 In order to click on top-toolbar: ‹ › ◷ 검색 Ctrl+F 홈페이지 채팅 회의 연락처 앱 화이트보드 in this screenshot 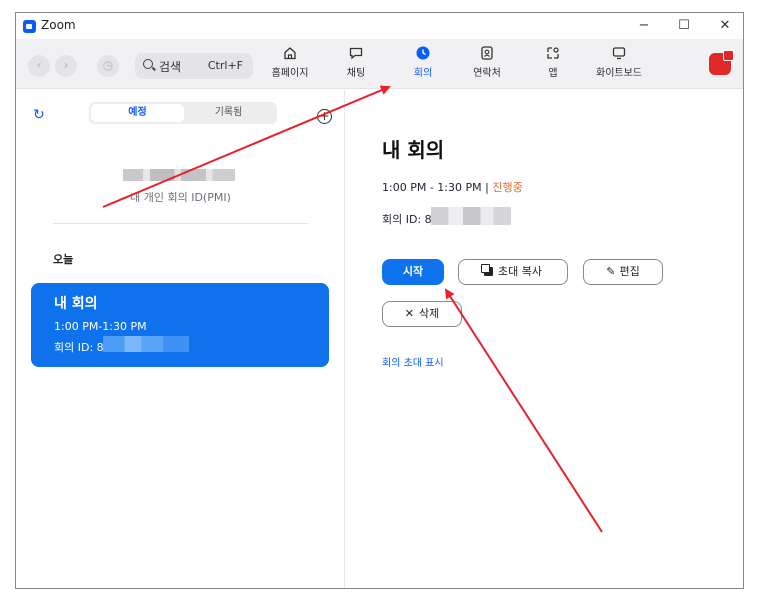, I will do `click(379, 64)`.